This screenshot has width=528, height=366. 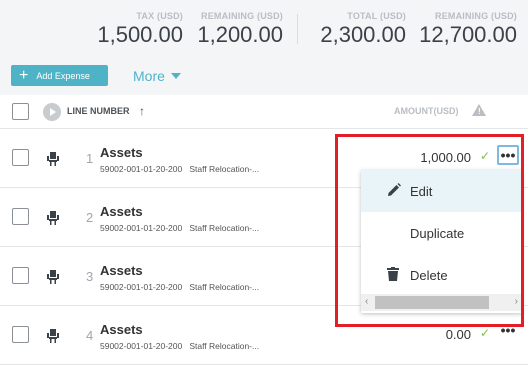 What do you see at coordinates (516, 301) in the screenshot?
I see `scroll-right-arrow-icon: ›` at bounding box center [516, 301].